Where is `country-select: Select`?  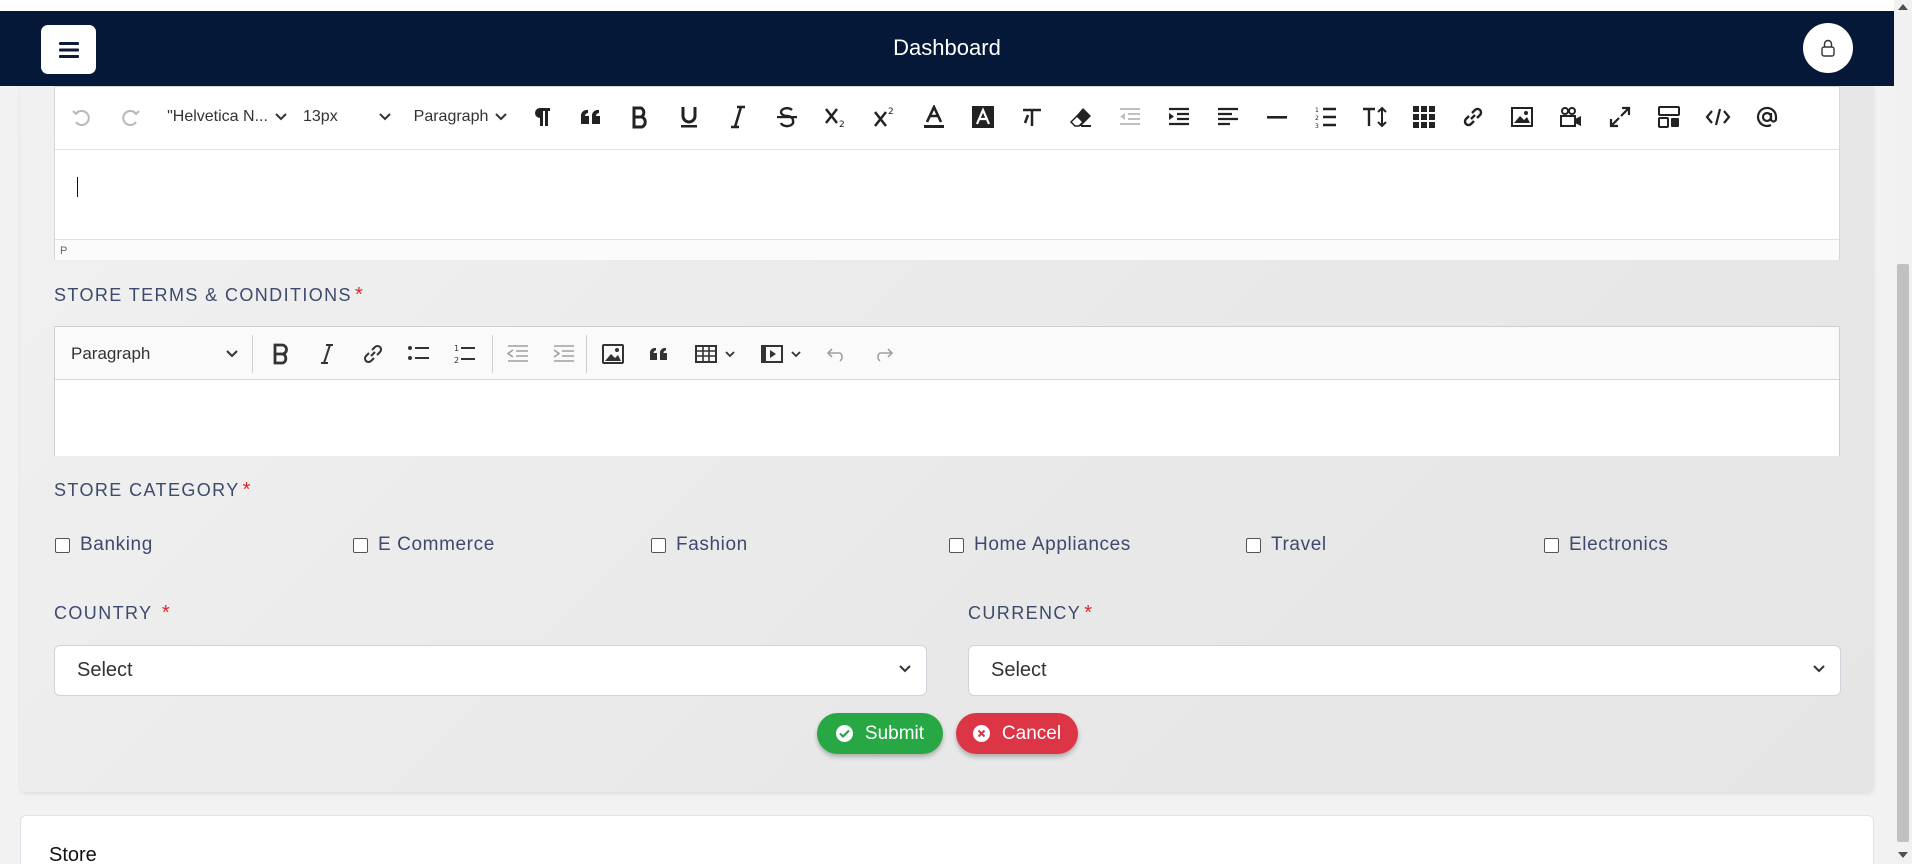 country-select: Select is located at coordinates (490, 670).